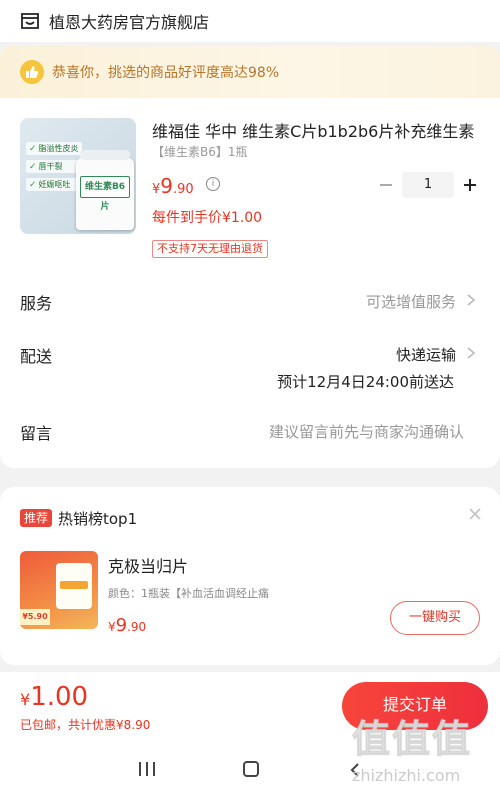 This screenshot has height=799, width=500. What do you see at coordinates (54, 148) in the screenshot?
I see `product-image-tag: ✓ 脂溢性皮炎` at bounding box center [54, 148].